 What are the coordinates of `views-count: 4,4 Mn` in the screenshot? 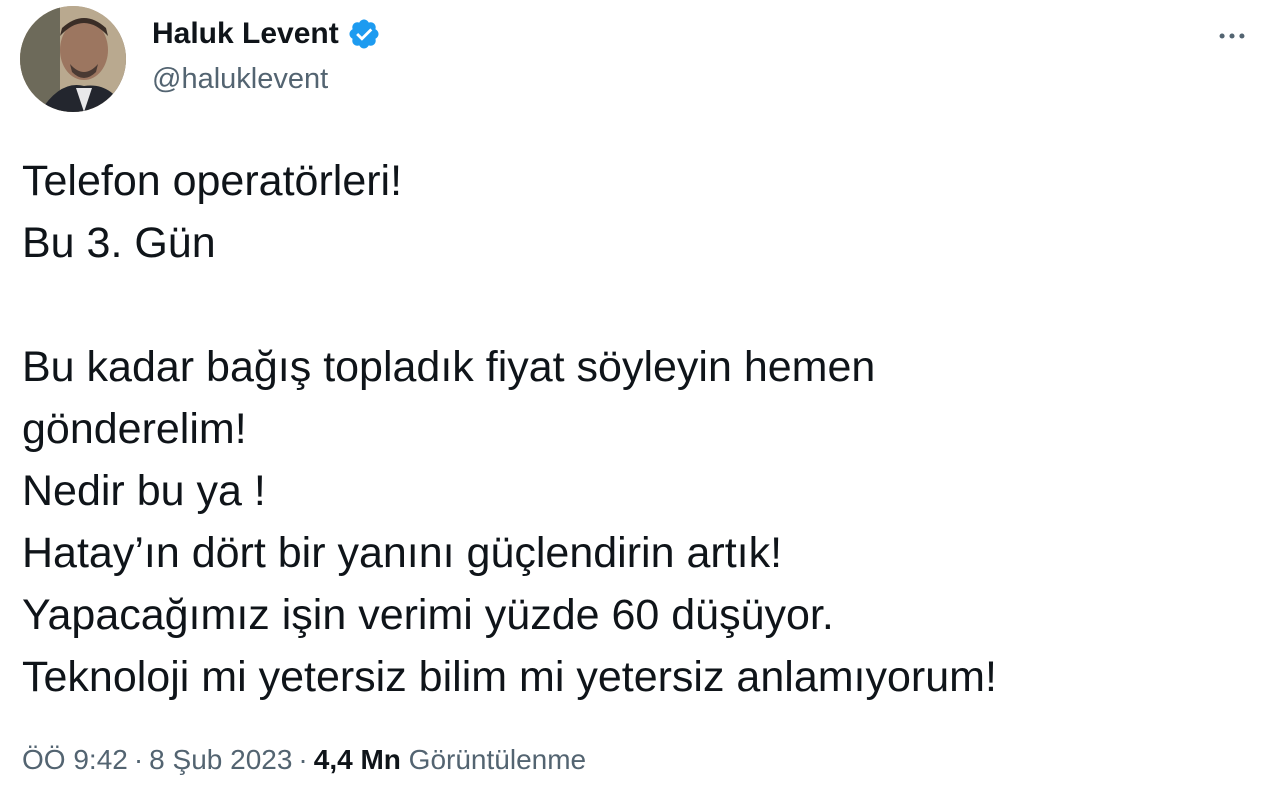 It's located at (357, 759).